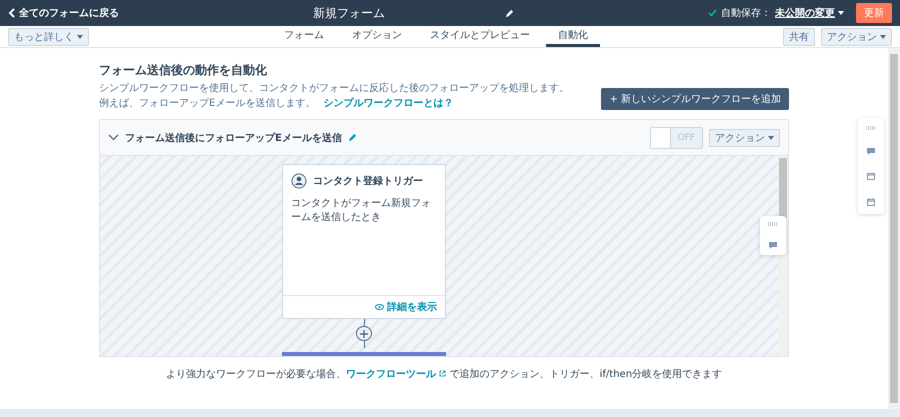 This screenshot has width=900, height=417. Describe the element at coordinates (746, 13) in the screenshot. I see `autosave-label: 自動保存：` at that location.